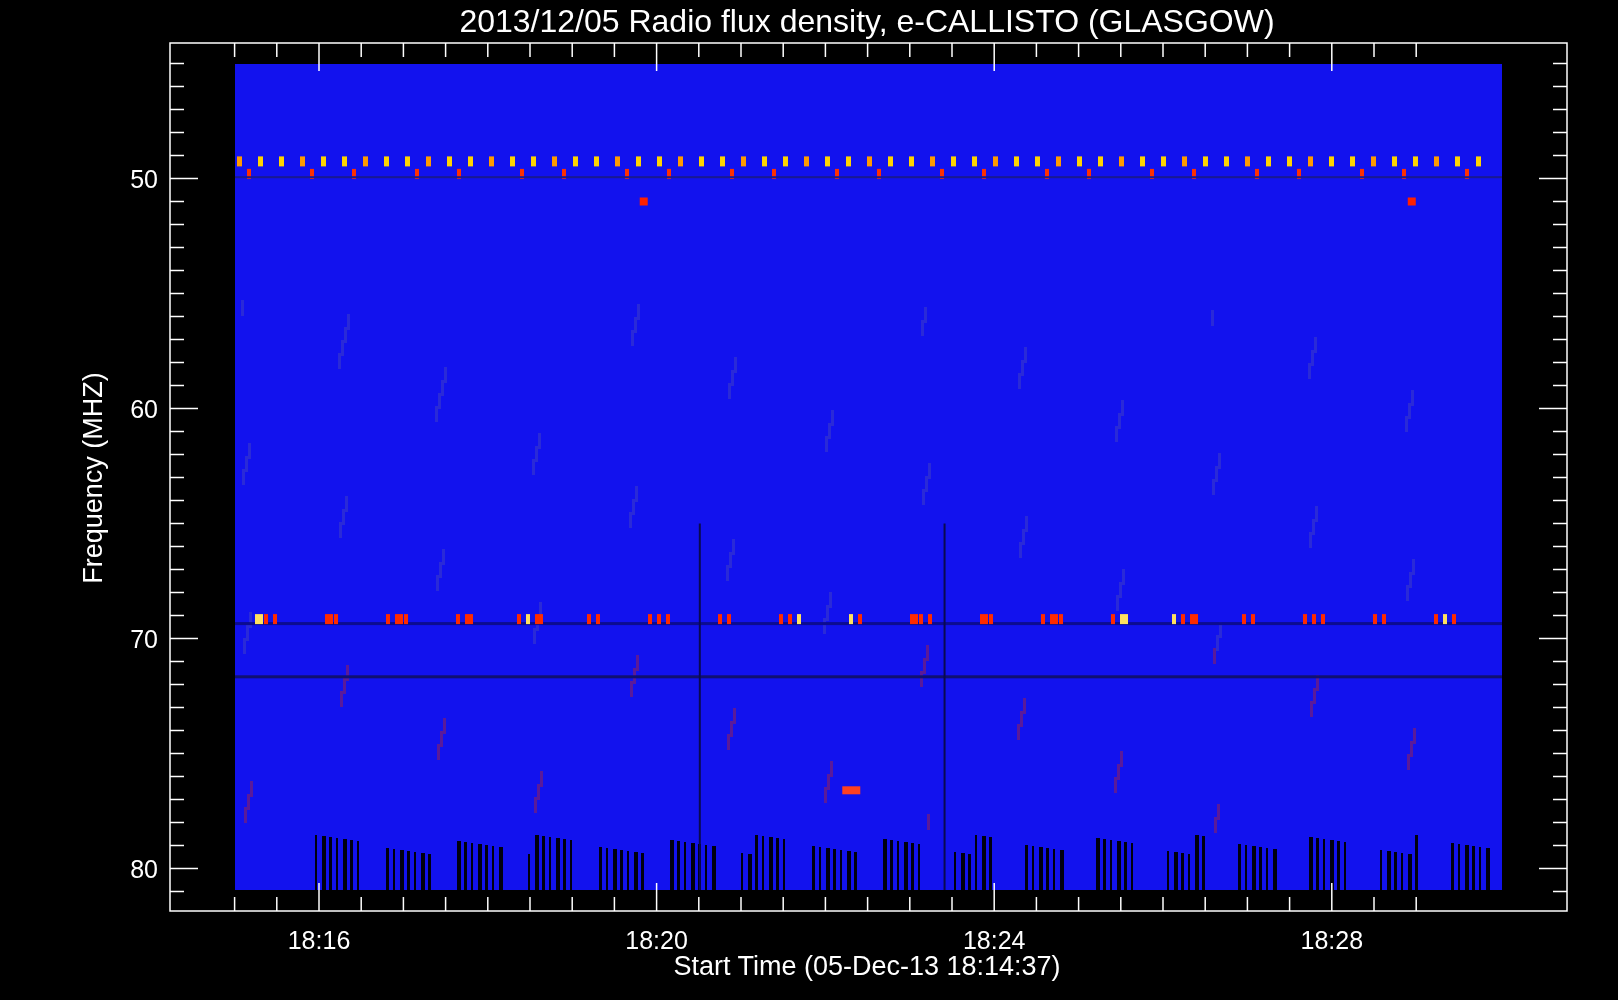 This screenshot has width=1618, height=1000. What do you see at coordinates (656, 940) in the screenshot?
I see `tick-label: 18:20` at bounding box center [656, 940].